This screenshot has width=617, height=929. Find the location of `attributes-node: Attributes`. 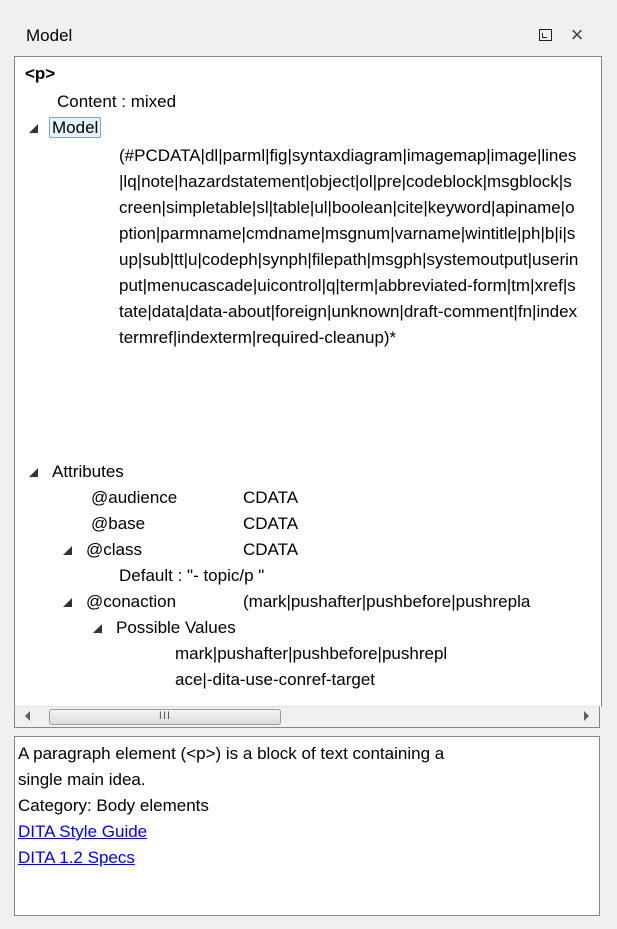

attributes-node: Attributes is located at coordinates (76, 472).